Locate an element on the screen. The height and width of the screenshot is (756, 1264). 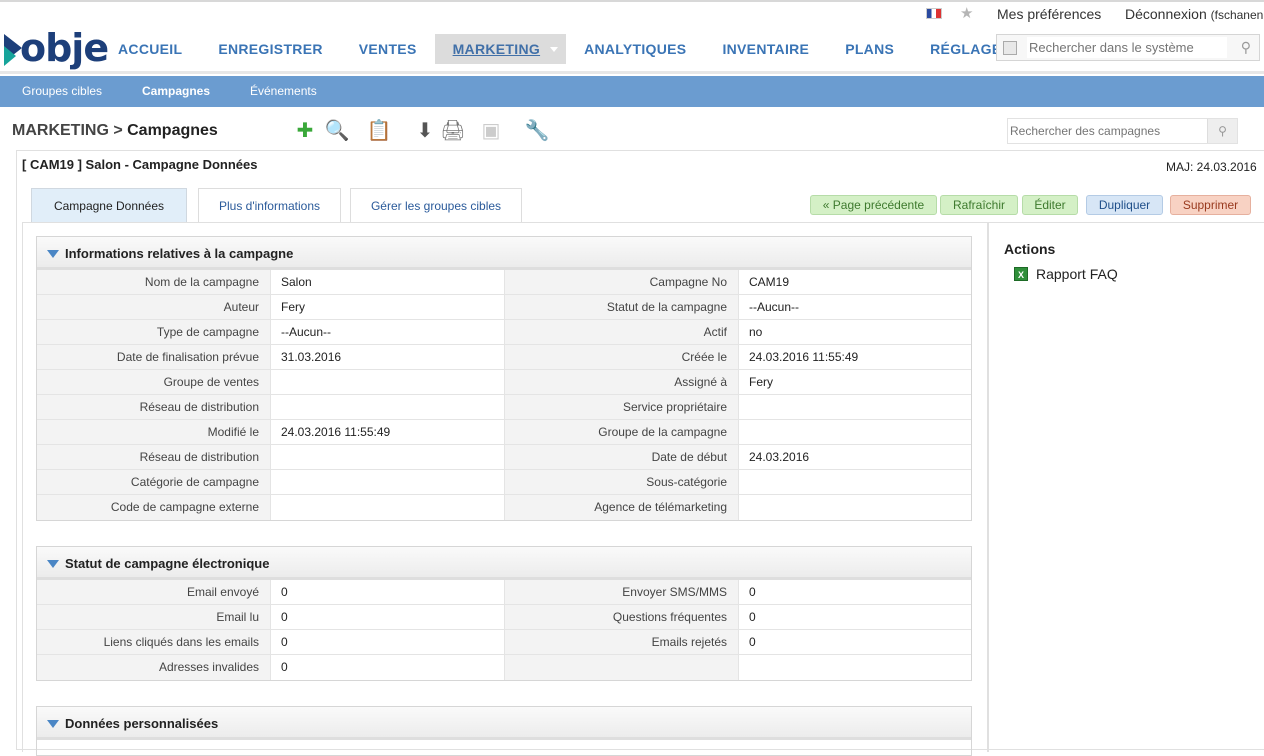
field-label: Date de finalisation prévue is located at coordinates (154, 357).